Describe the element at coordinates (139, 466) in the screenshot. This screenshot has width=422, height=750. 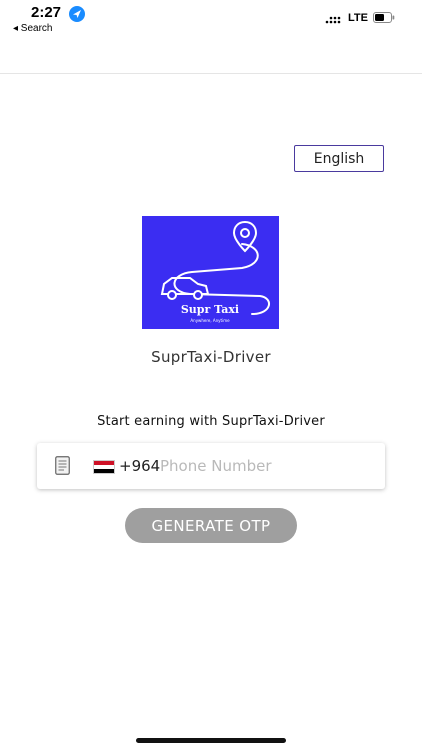
I see `country-code: +964` at that location.